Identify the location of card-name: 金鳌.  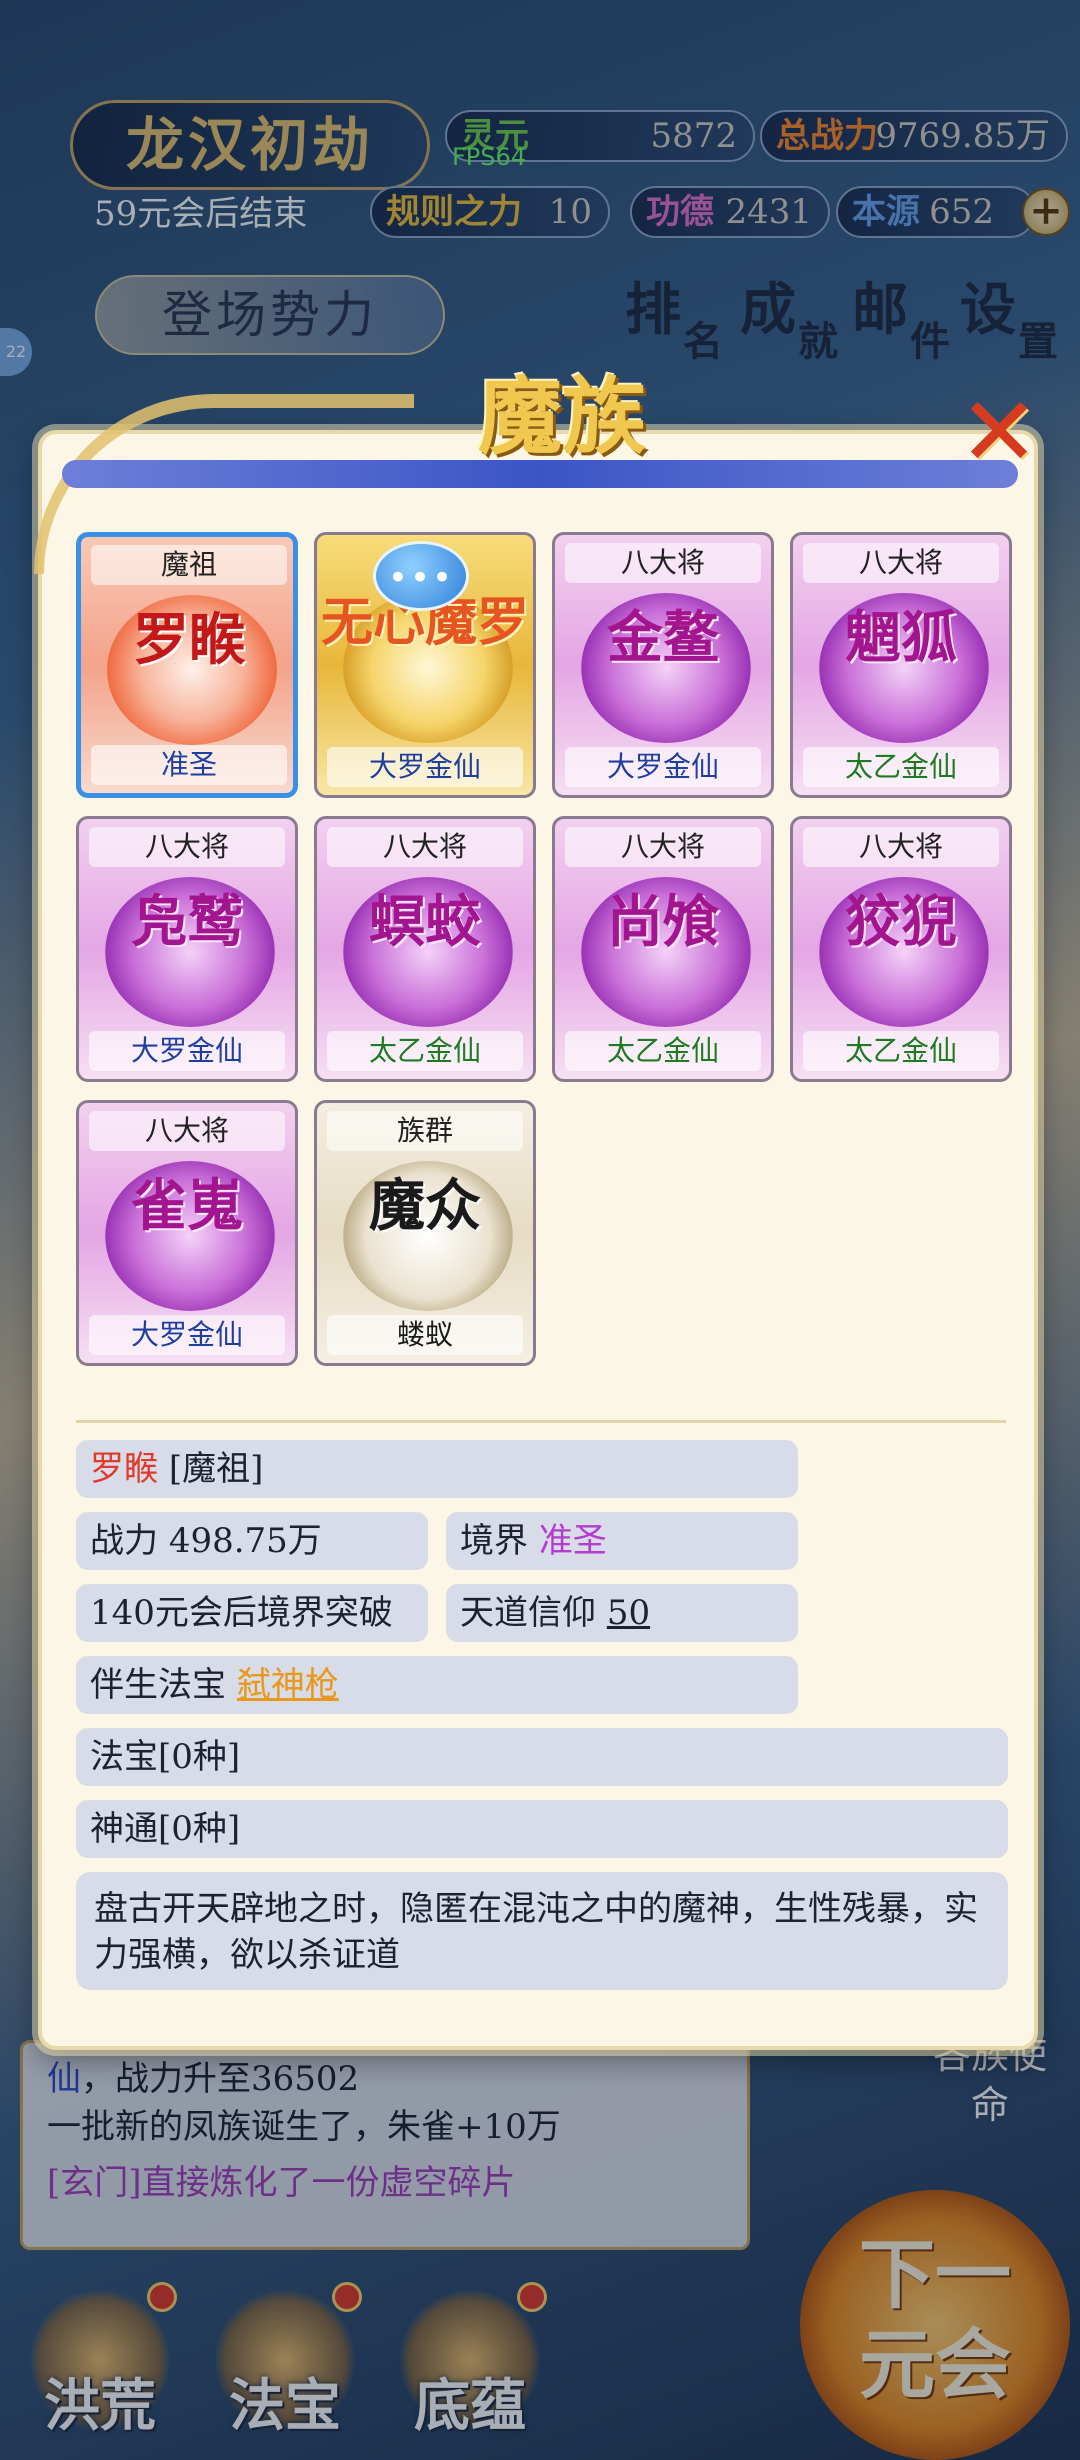
(663, 638).